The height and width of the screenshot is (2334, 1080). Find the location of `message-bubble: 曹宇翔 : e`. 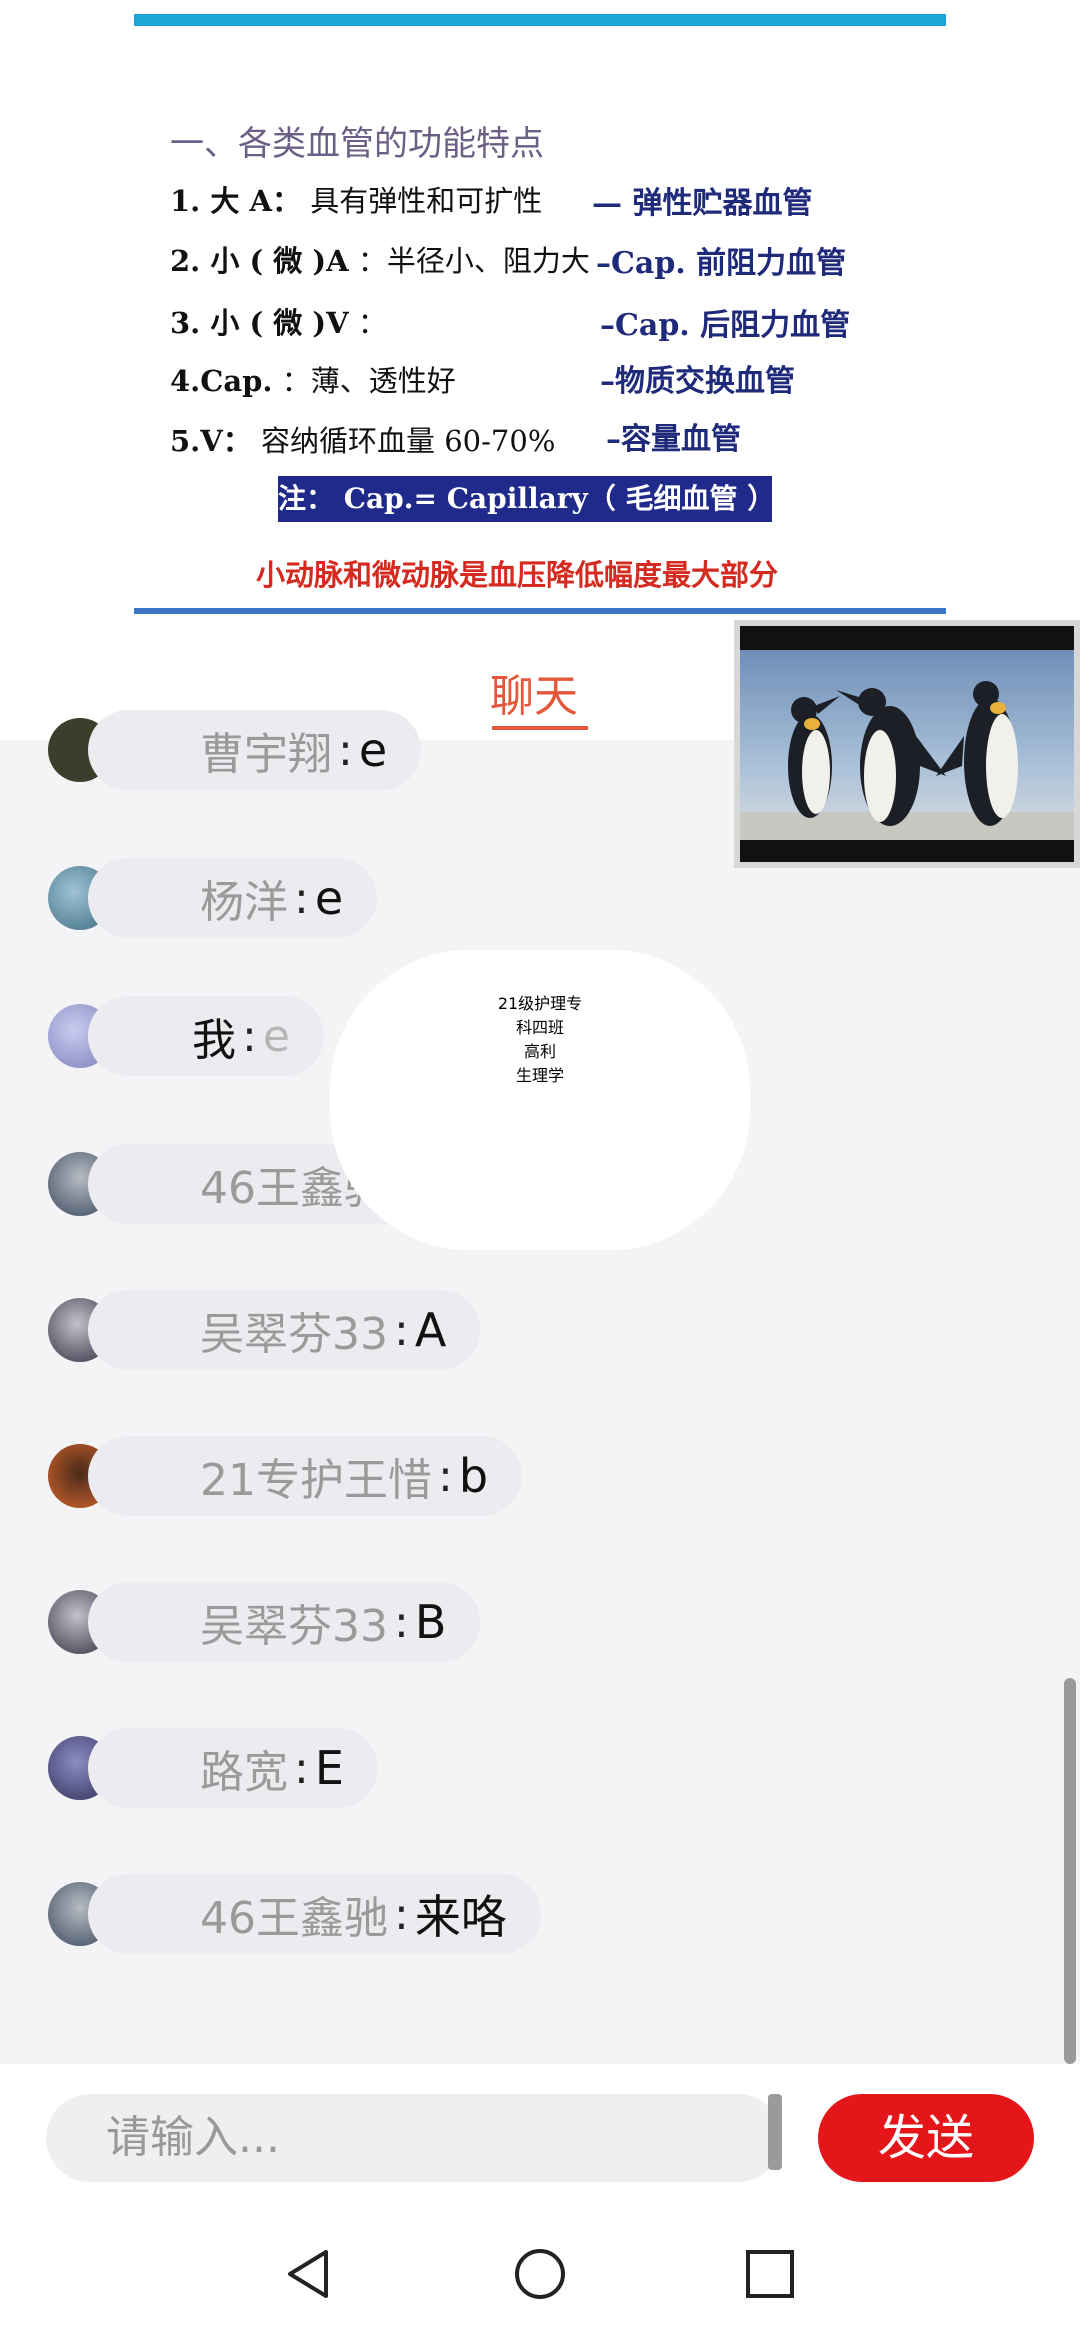

message-bubble: 曹宇翔 : e is located at coordinates (255, 750).